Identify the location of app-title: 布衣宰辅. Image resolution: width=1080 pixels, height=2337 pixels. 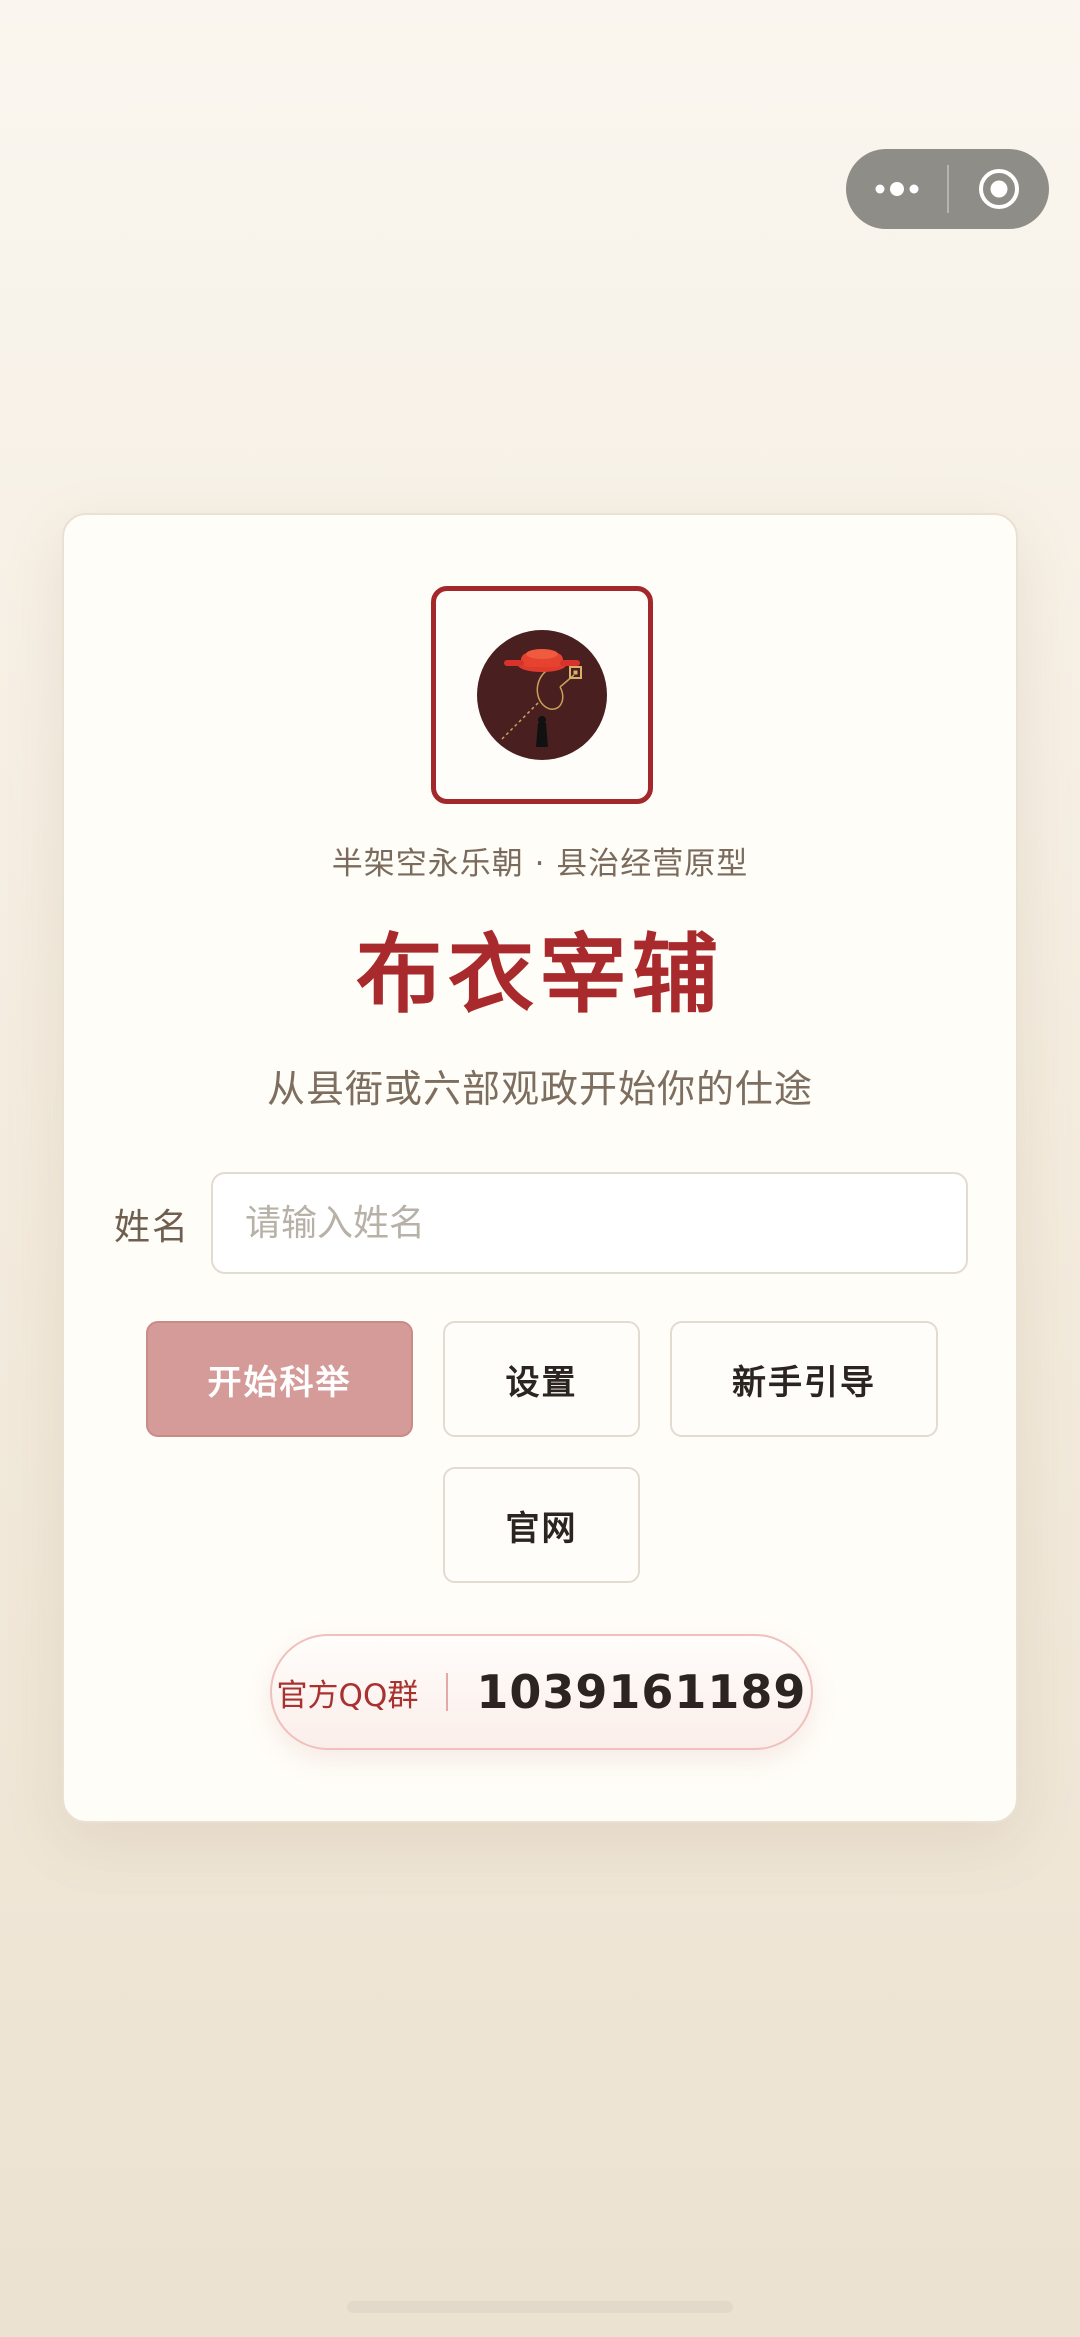
(540, 975).